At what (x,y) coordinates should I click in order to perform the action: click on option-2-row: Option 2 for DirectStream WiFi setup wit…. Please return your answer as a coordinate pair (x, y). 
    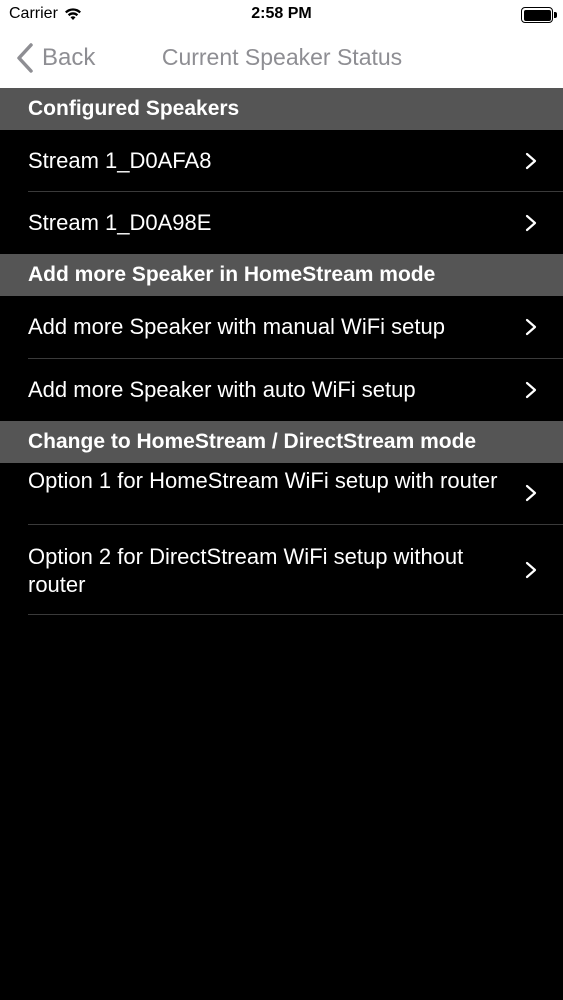
    Looking at the image, I should click on (281, 570).